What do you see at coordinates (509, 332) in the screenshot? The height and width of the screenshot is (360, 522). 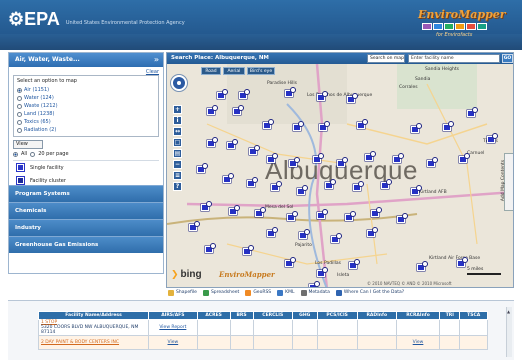 I see `results-scrollbar: ▲` at bounding box center [509, 332].